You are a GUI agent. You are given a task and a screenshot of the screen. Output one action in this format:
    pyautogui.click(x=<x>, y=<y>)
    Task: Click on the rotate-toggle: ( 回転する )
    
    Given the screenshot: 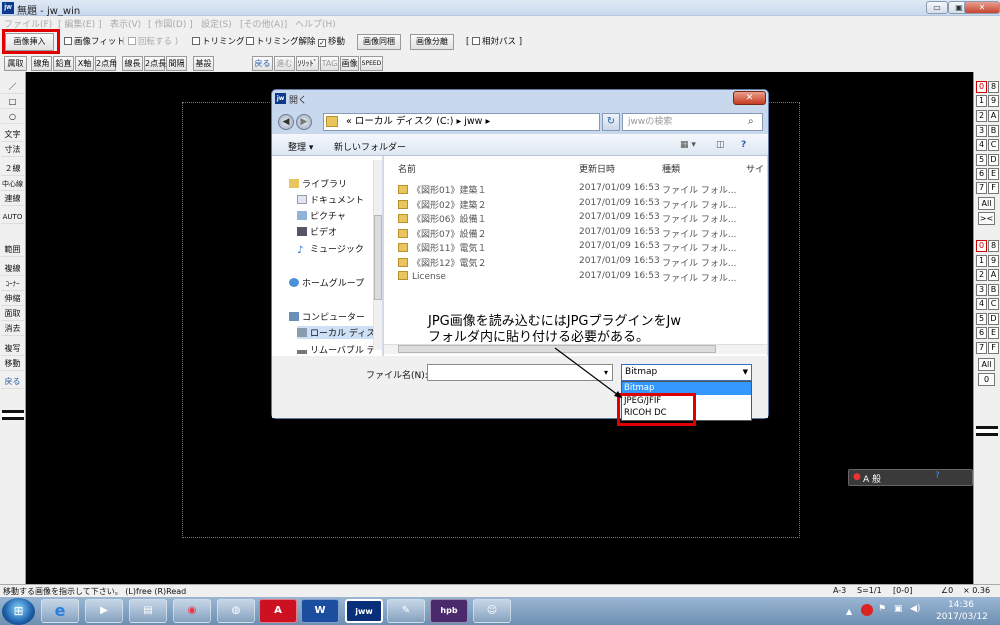 What is the action you would take?
    pyautogui.click(x=150, y=42)
    